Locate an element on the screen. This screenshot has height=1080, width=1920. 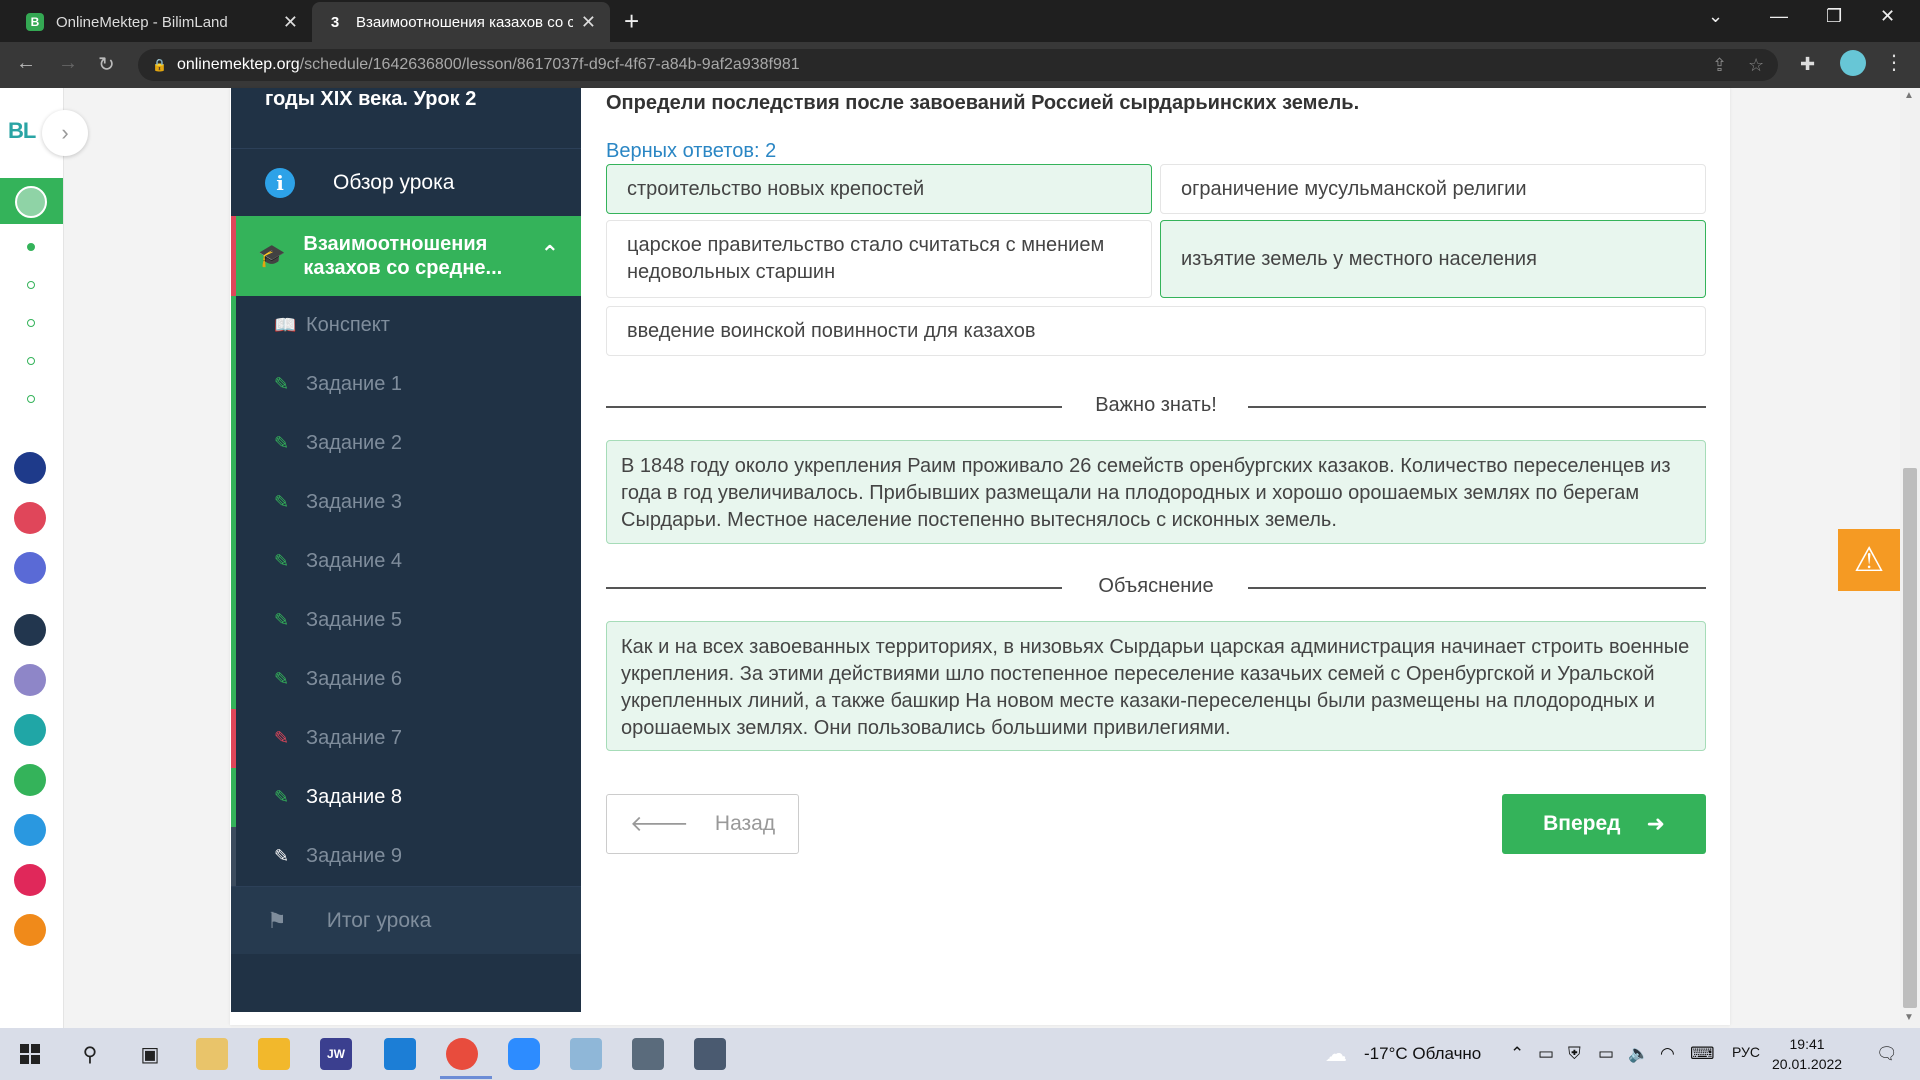
itest-app-icon is located at coordinates (30, 830).